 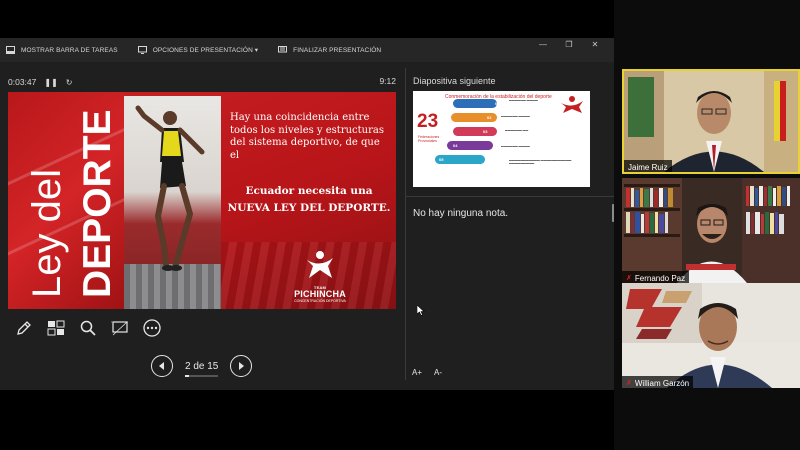 What do you see at coordinates (170, 188) in the screenshot?
I see `athlete-figure` at bounding box center [170, 188].